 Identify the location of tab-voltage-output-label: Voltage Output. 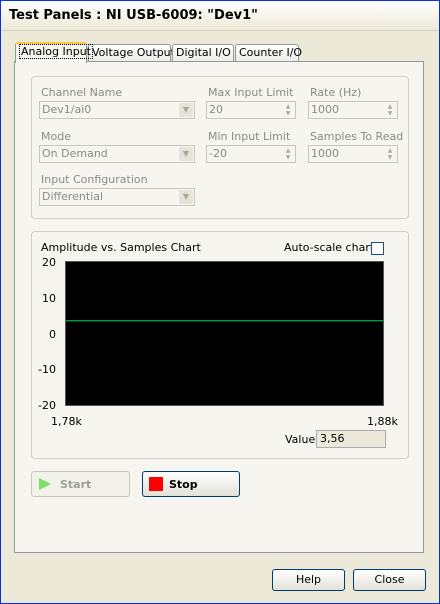
(133, 52).